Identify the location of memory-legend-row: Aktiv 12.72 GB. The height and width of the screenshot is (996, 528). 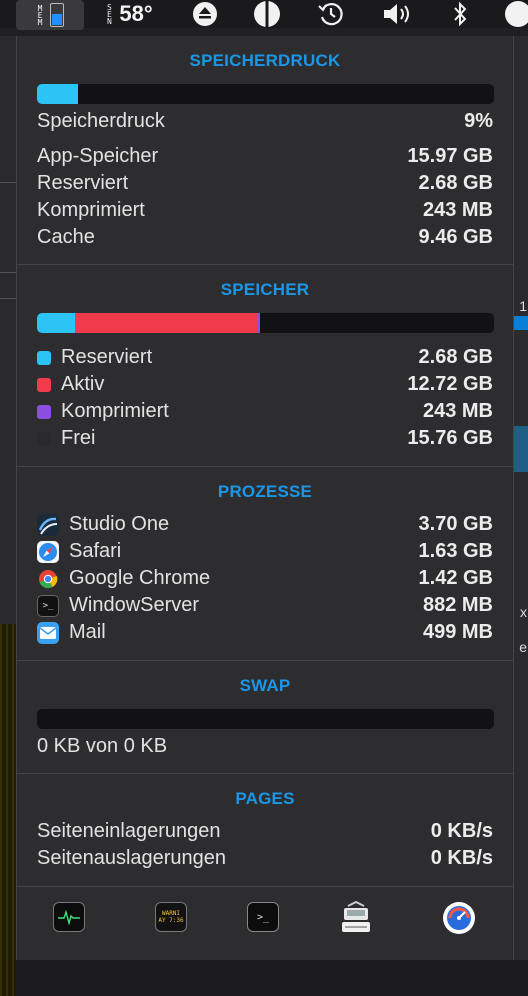
(265, 384).